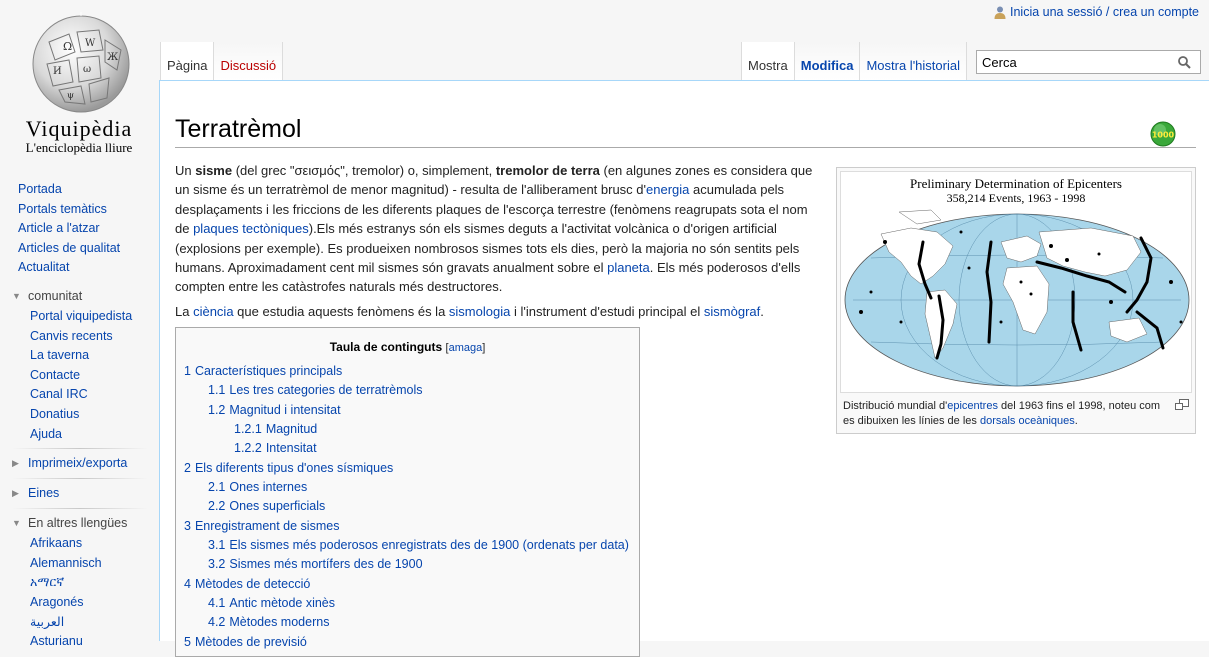 The height and width of the screenshot is (657, 1209). Describe the element at coordinates (767, 61) in the screenshot. I see `tab-view: Mostra` at that location.